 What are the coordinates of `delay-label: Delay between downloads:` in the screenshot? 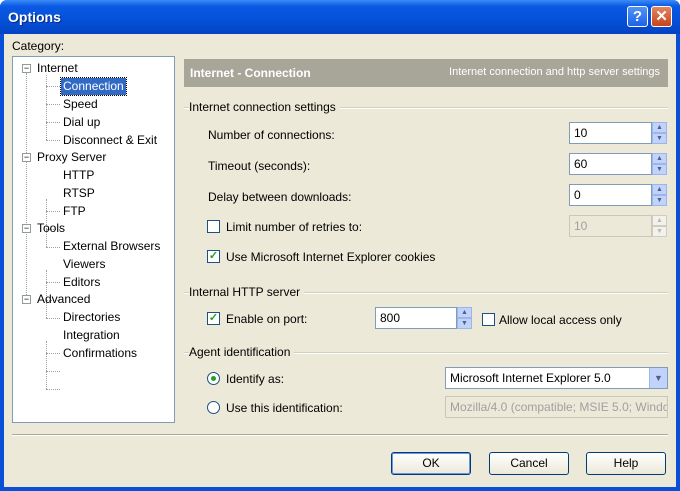 It's located at (280, 197).